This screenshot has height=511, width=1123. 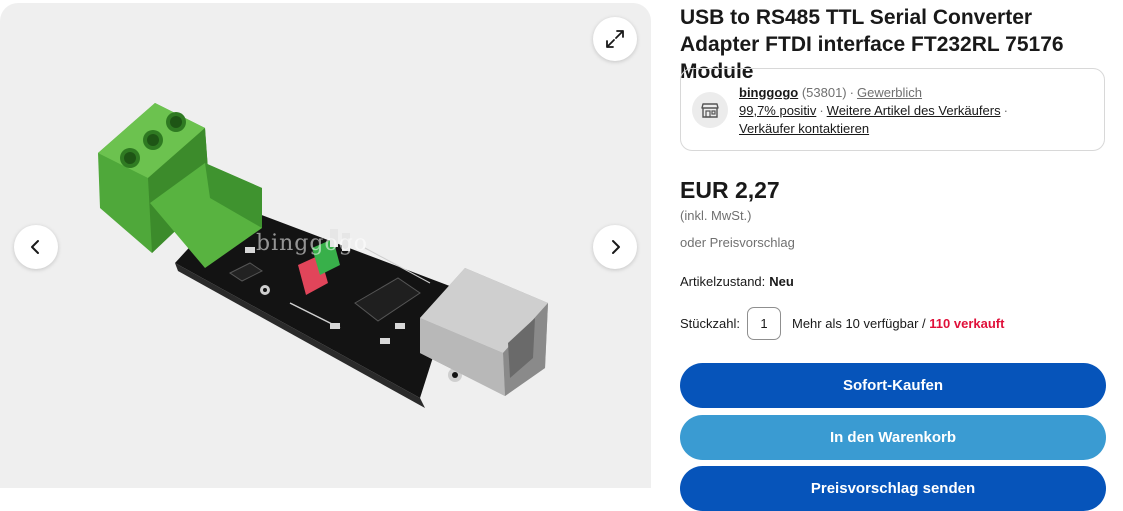 What do you see at coordinates (824, 92) in the screenshot?
I see `seller-feedback-count: (53801)` at bounding box center [824, 92].